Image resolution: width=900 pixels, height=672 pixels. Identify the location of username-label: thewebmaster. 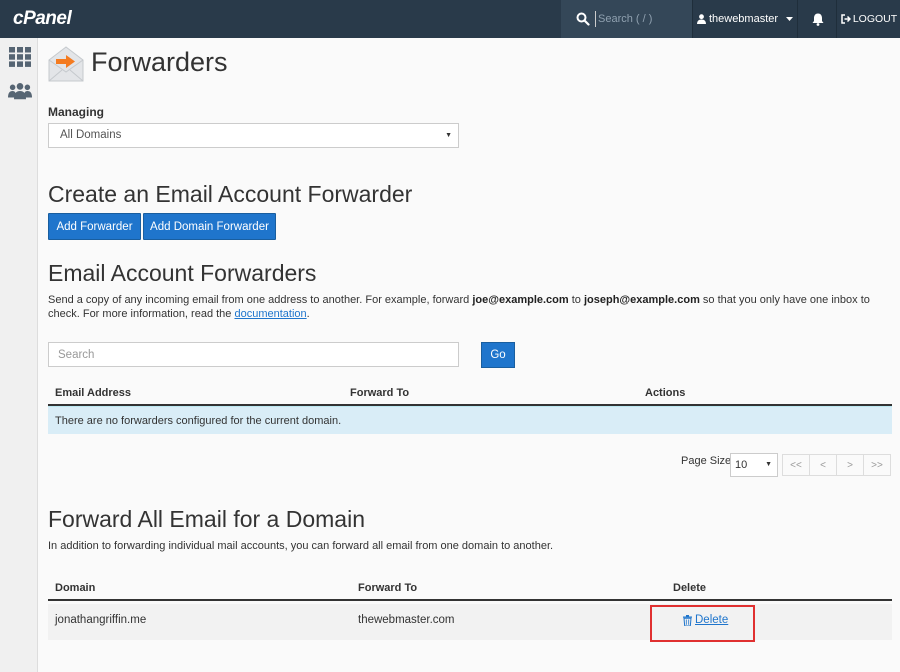
(743, 19).